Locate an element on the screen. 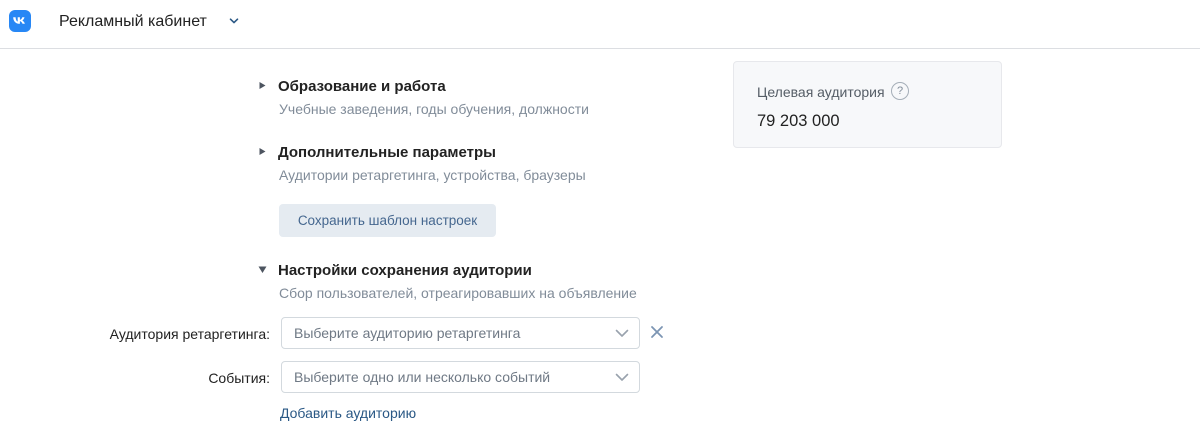  target-audience-card: Целевая аудитория ? 79 203 000 is located at coordinates (867, 104).